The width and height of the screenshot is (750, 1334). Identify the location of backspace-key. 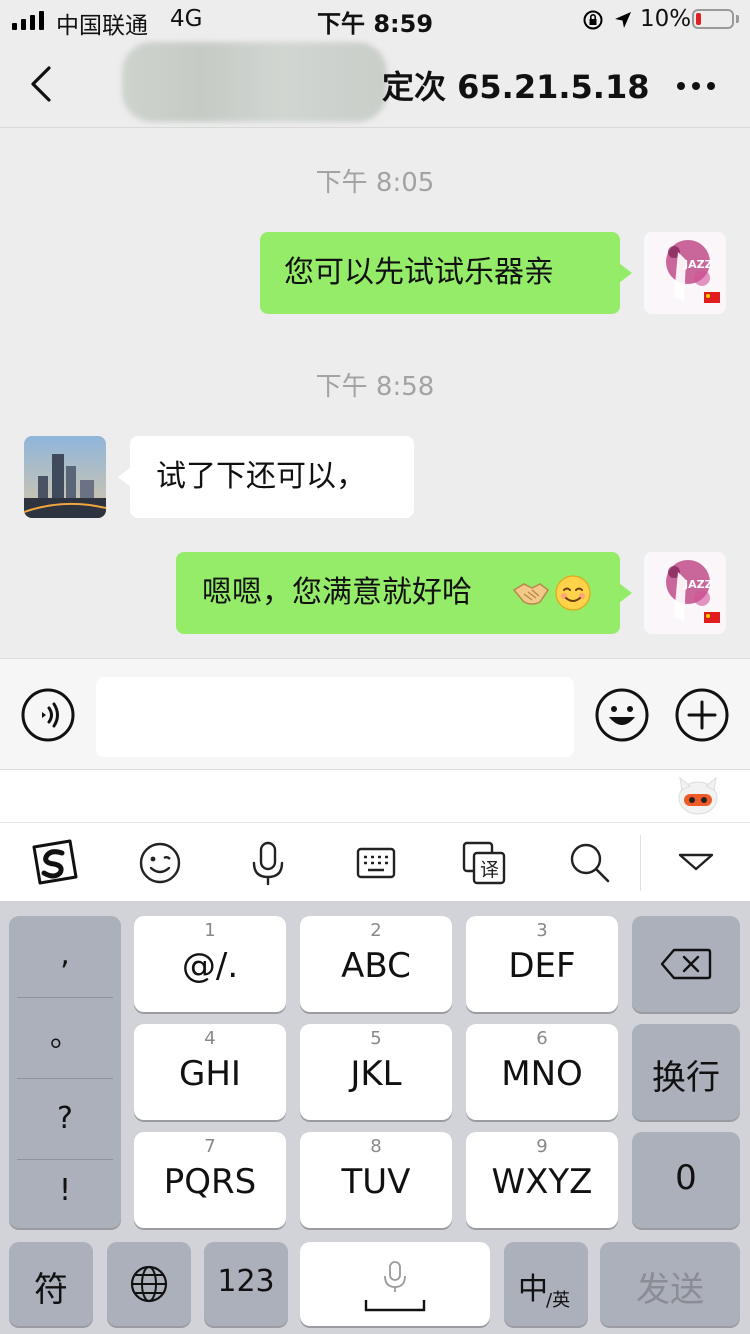
(686, 964).